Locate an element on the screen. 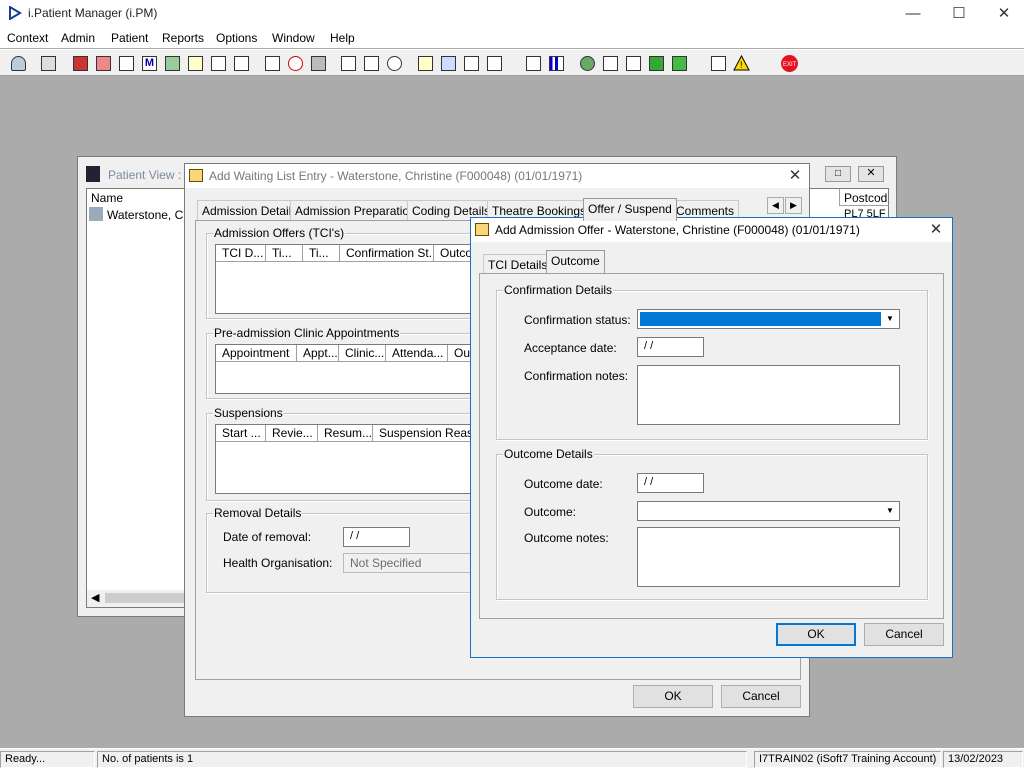 This screenshot has width=1024, height=768. acceptance-date-label: Acceptance date: is located at coordinates (570, 348).